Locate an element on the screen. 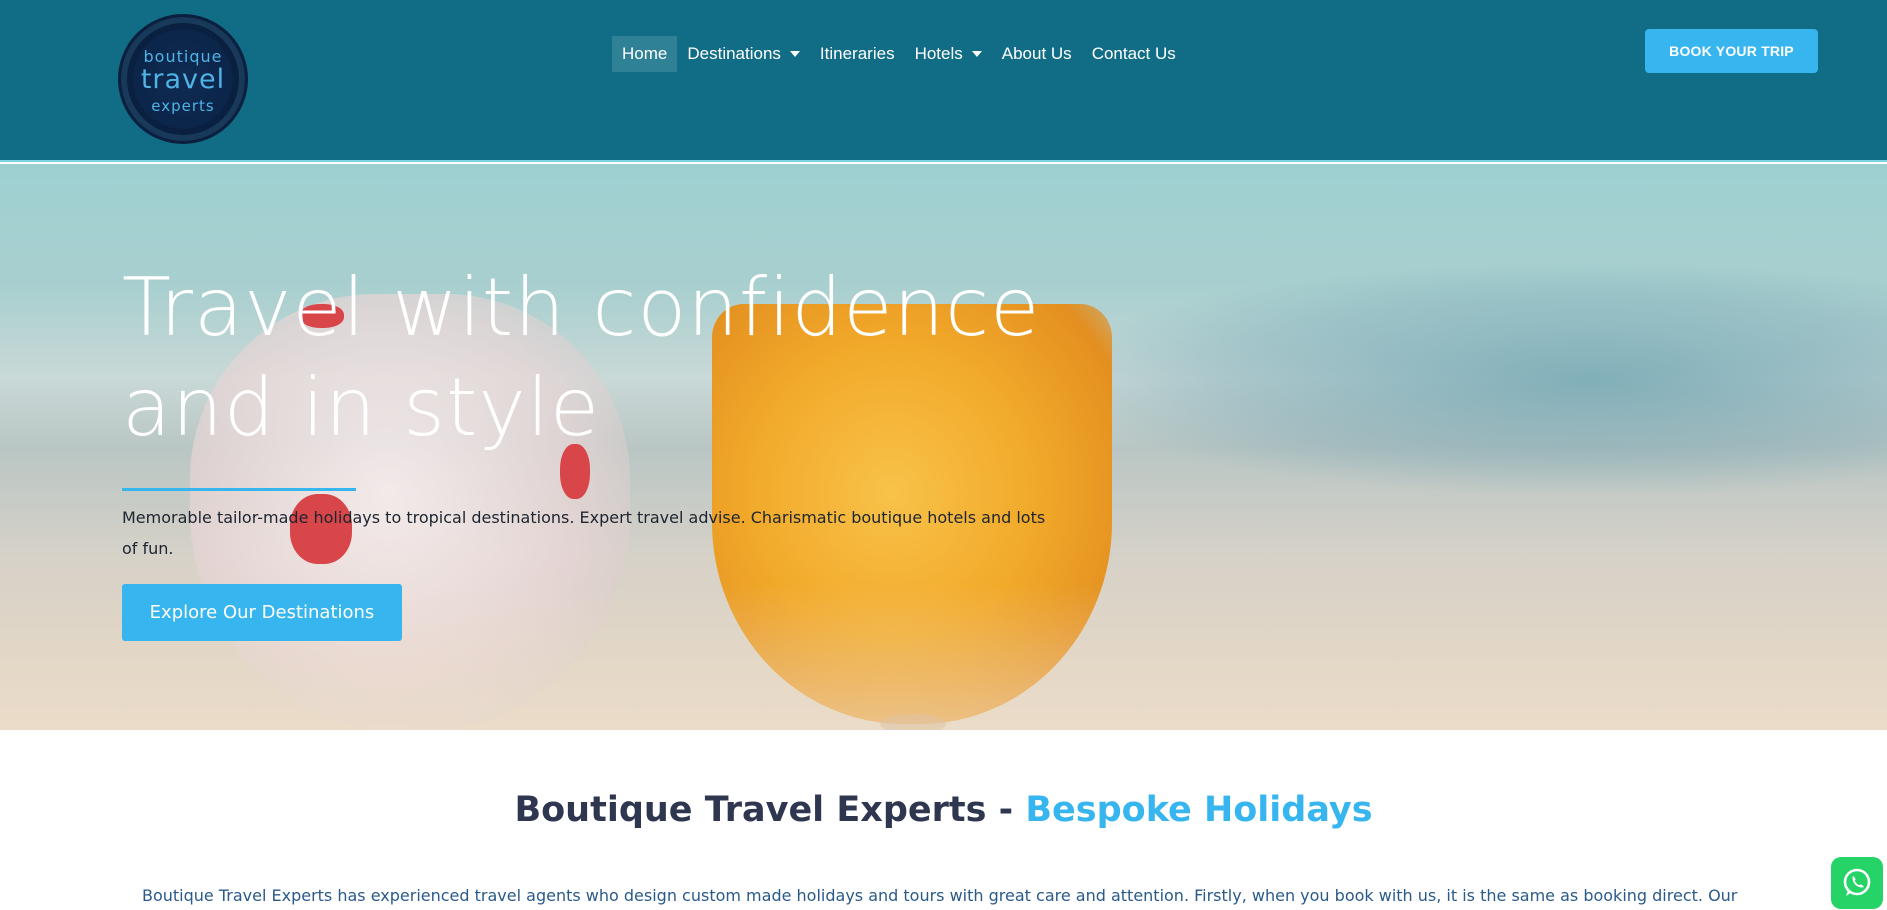 Image resolution: width=1887 pixels, height=910 pixels. nav-item-hotels: Hotels is located at coordinates (948, 54).